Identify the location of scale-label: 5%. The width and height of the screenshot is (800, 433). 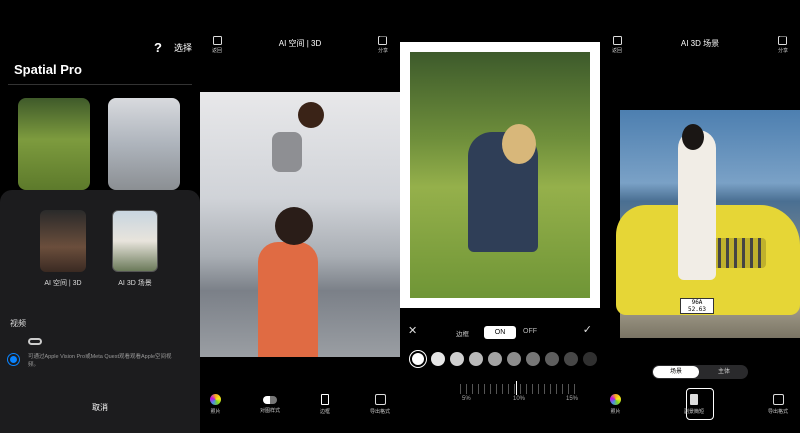
(466, 399).